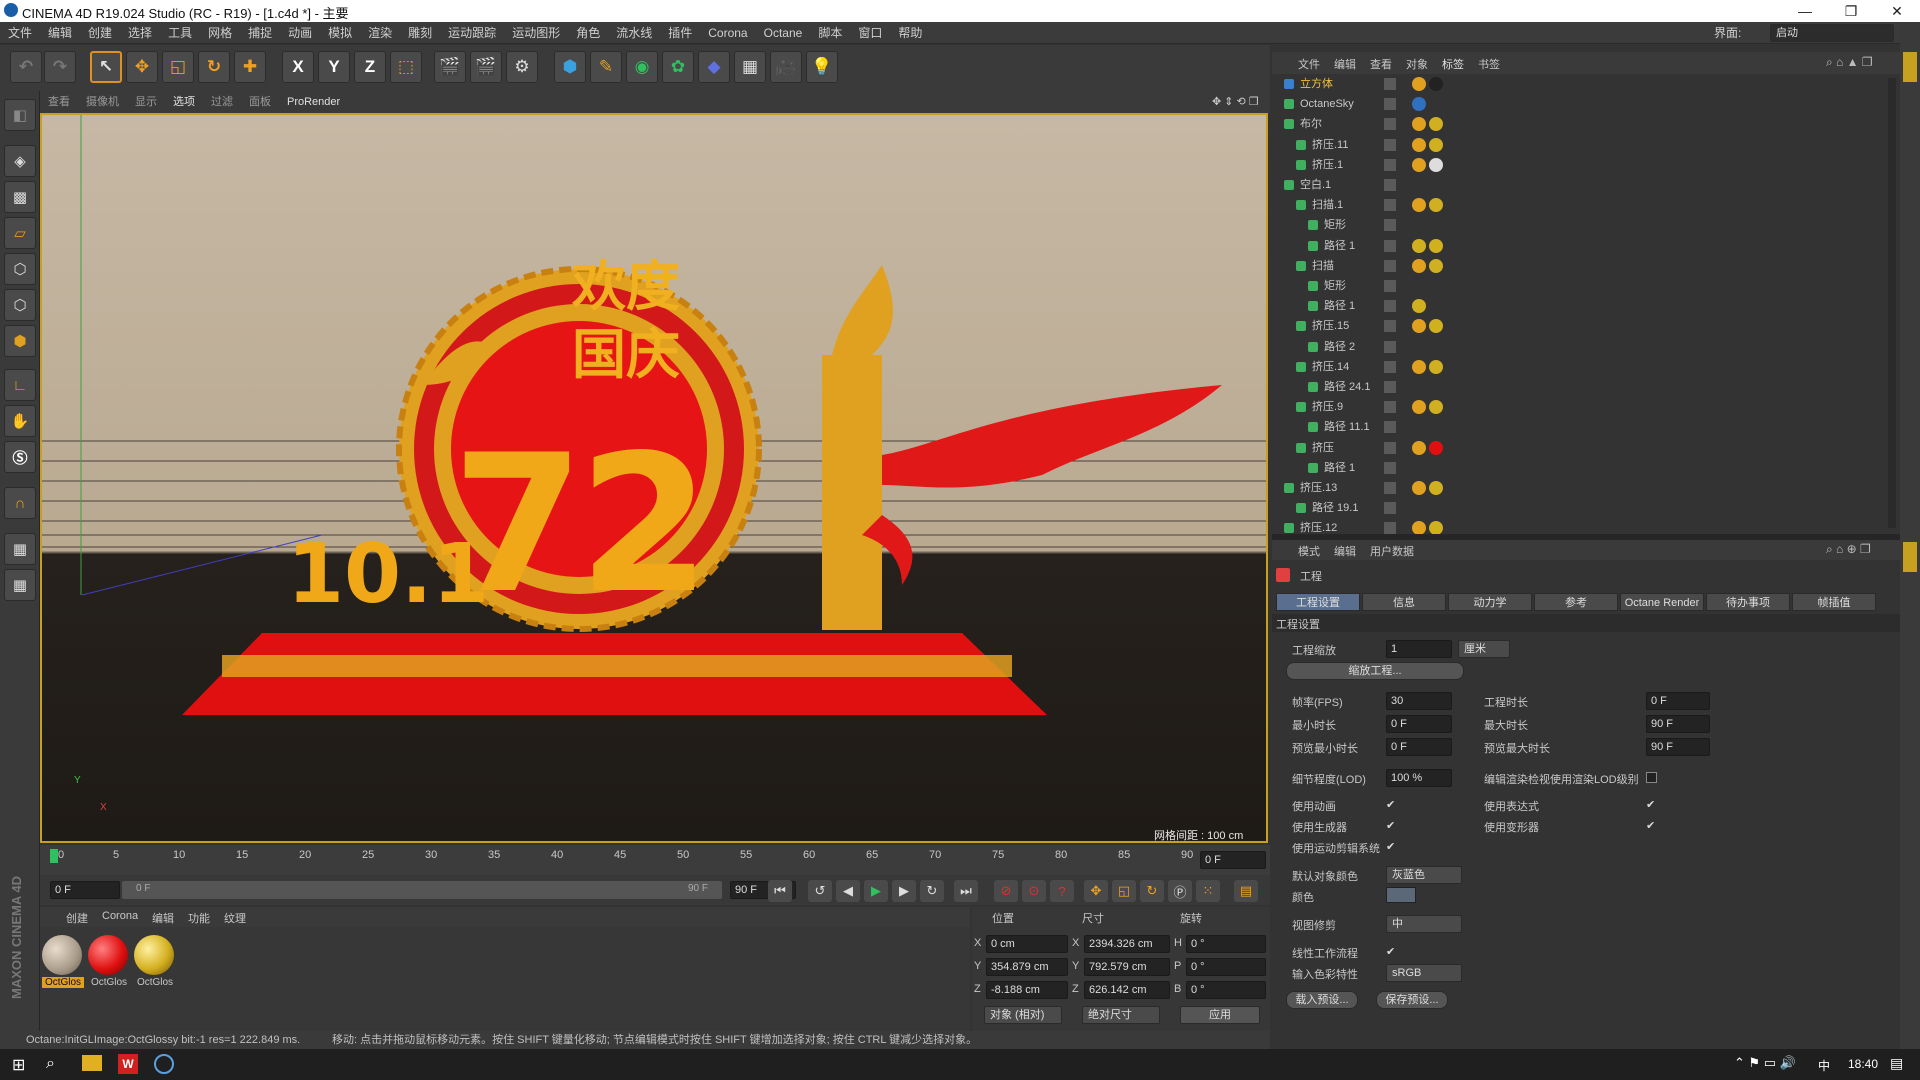 The width and height of the screenshot is (1920, 1080). Describe the element at coordinates (1651, 777) in the screenshot. I see `lod-render-checkbox` at that location.